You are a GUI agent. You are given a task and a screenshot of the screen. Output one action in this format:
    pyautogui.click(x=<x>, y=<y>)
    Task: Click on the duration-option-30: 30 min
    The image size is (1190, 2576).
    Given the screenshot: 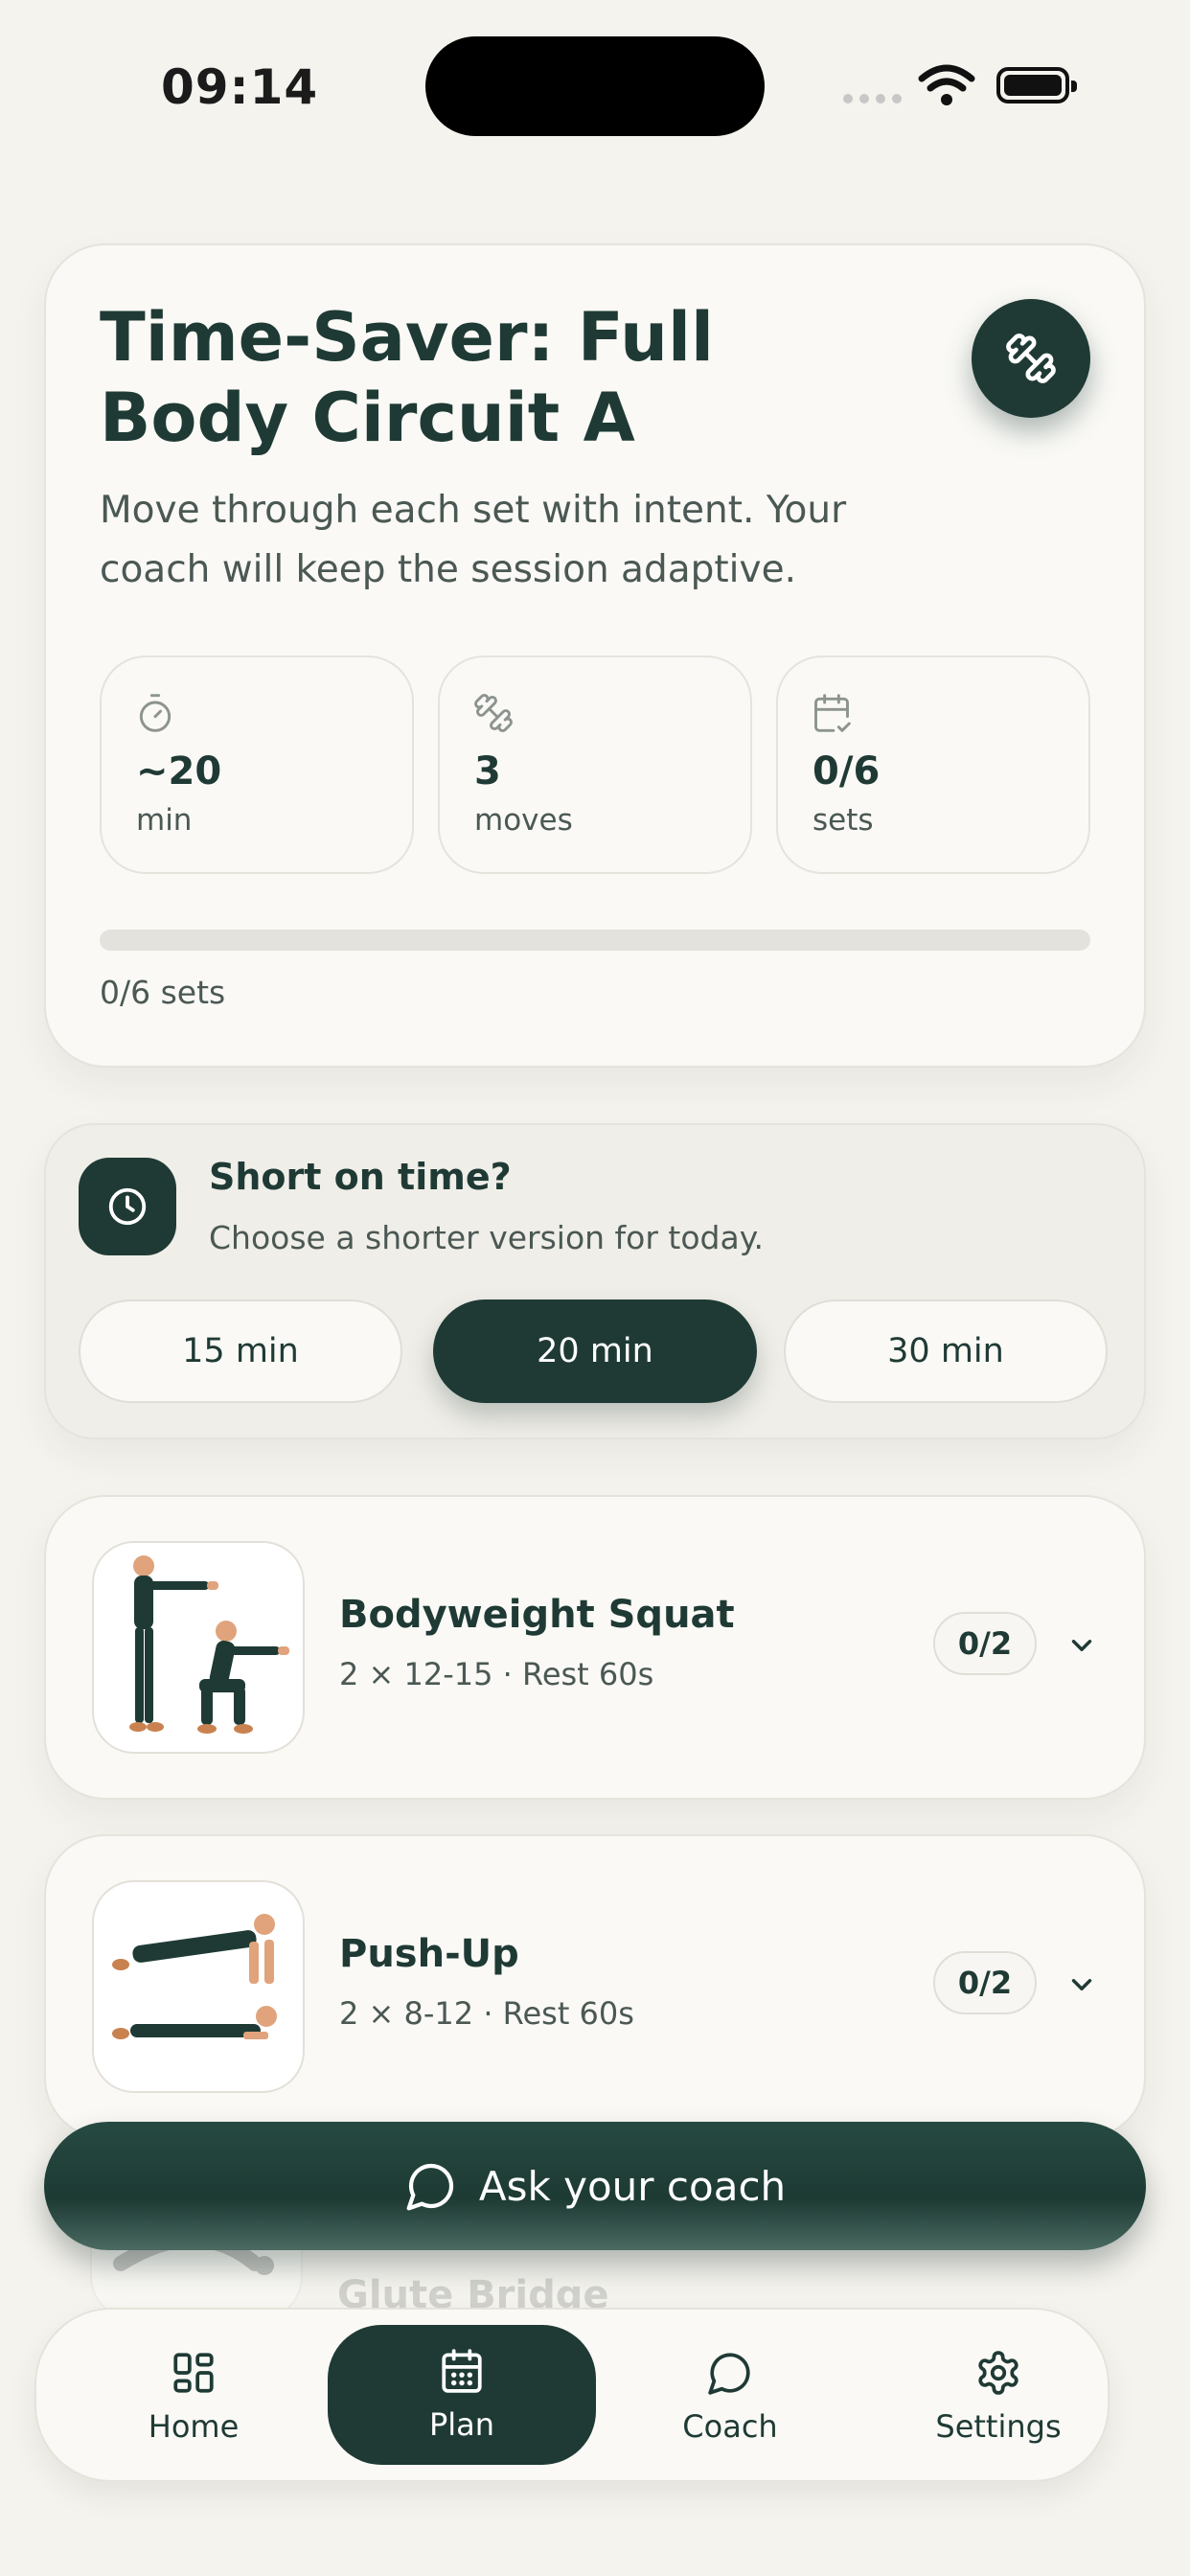 What is the action you would take?
    pyautogui.click(x=946, y=1351)
    